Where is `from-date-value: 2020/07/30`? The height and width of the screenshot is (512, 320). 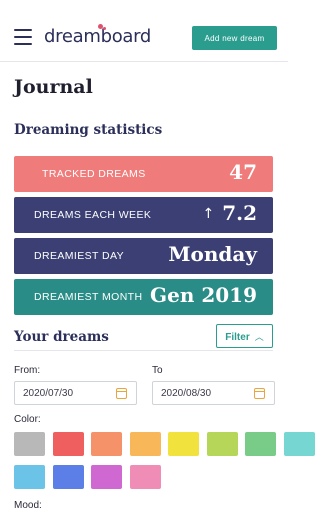 from-date-value: 2020/07/30 is located at coordinates (48, 393).